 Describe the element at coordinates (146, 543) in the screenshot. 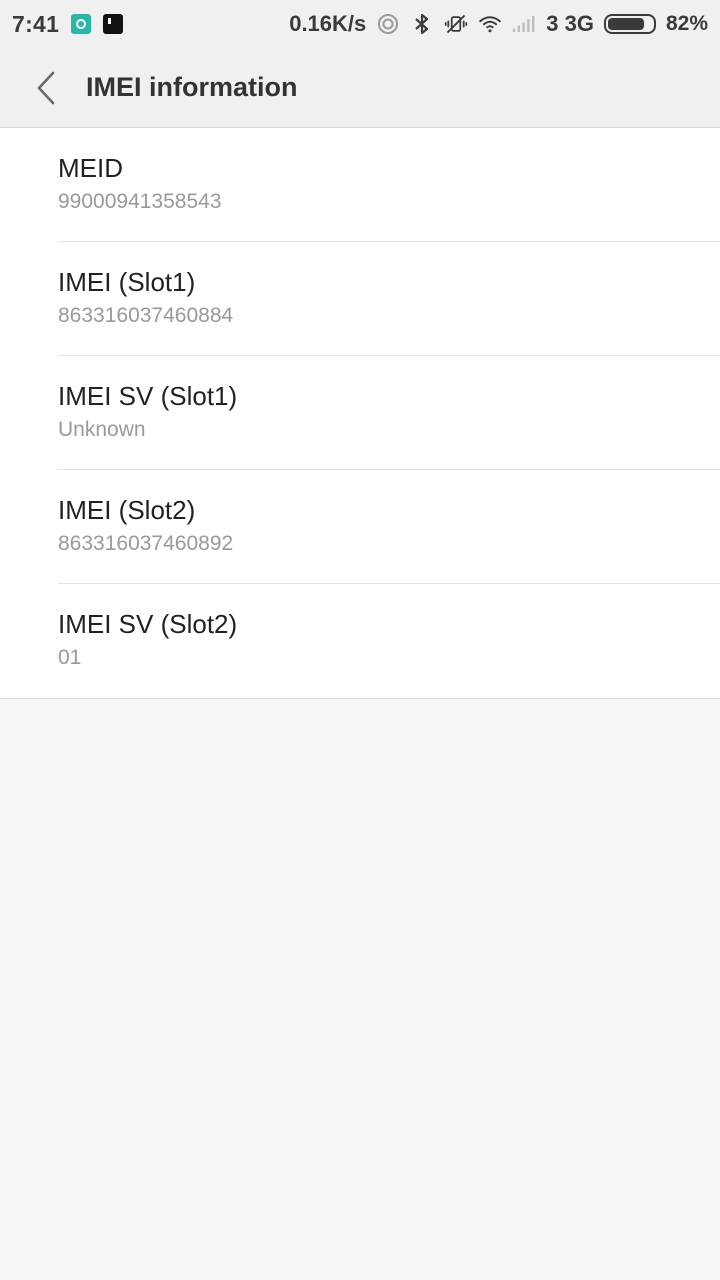

I see `list-item-value: 863316037460892` at that location.